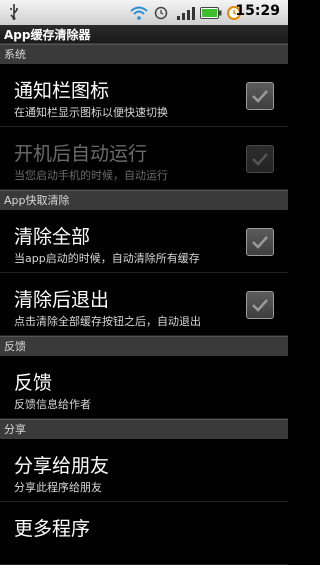  I want to click on setting-clear-all: 清除全部 当app启动的时候，自动清除所有缓存, so click(144, 241).